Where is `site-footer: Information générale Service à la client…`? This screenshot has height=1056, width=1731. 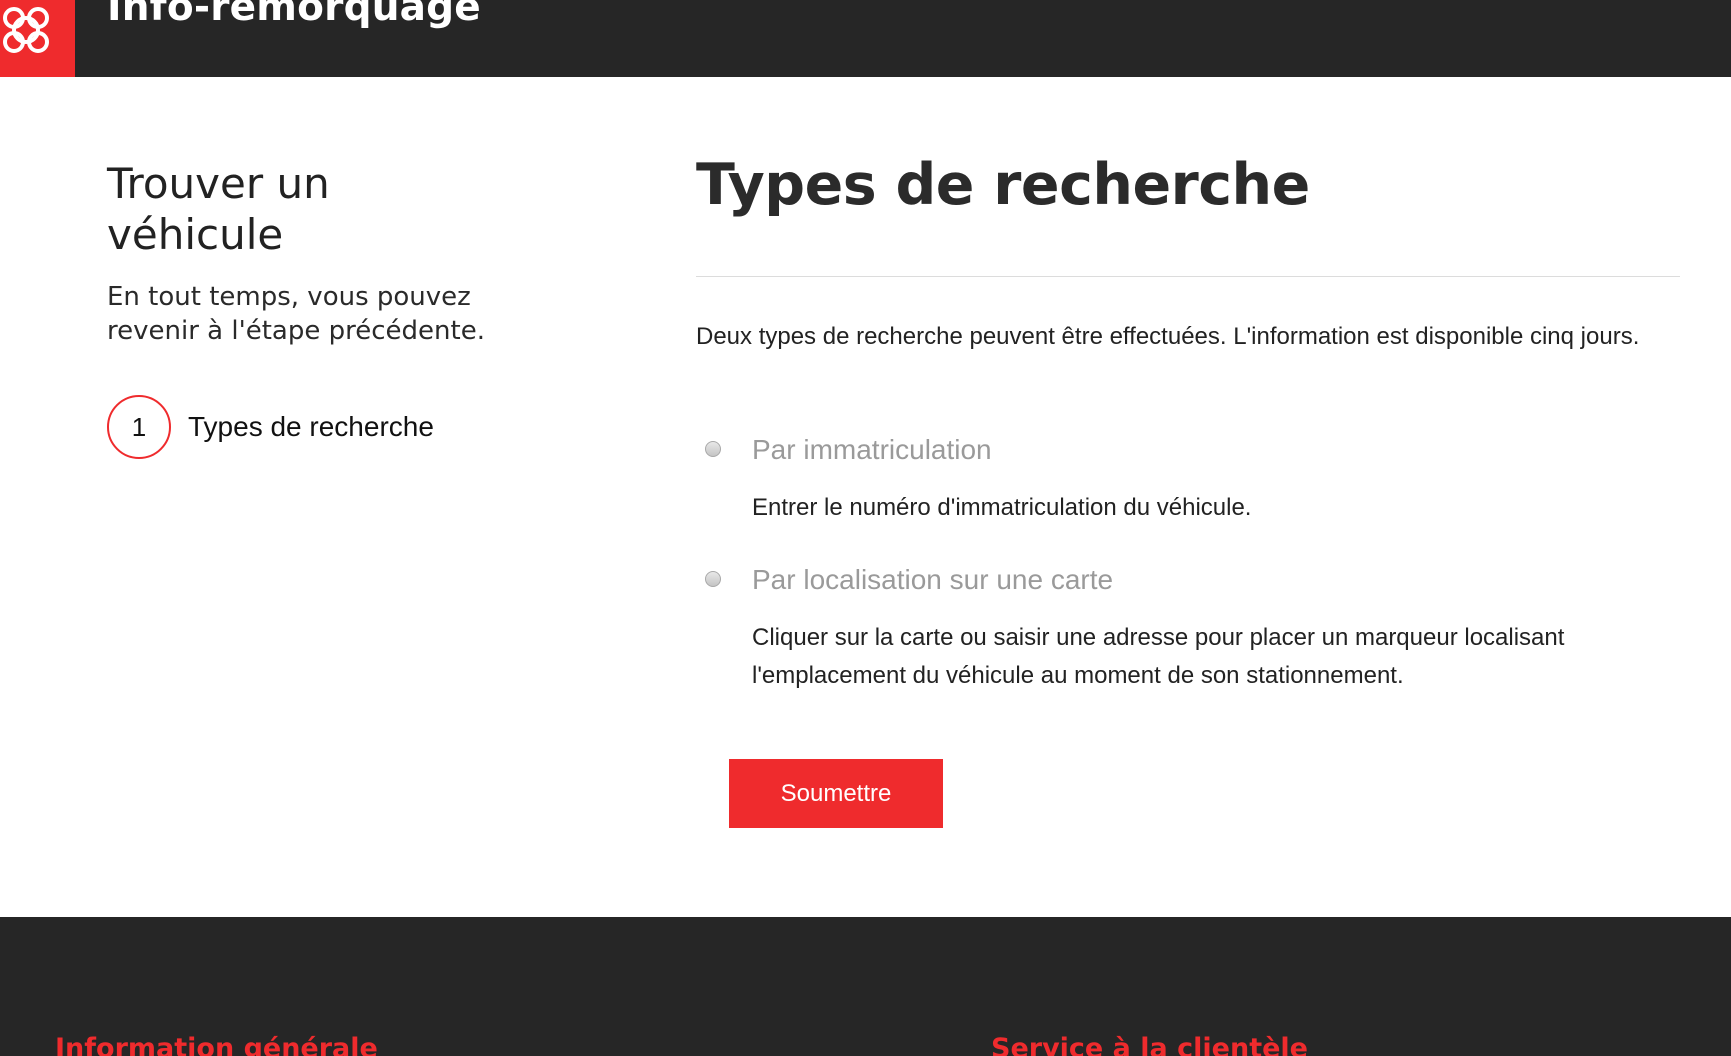 site-footer: Information générale Service à la client… is located at coordinates (865, 986).